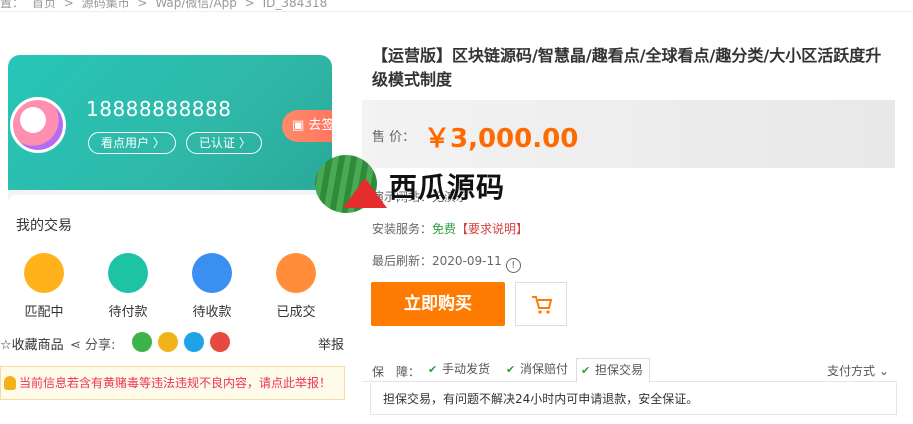 Image resolution: width=913 pixels, height=424 pixels. What do you see at coordinates (447, 187) in the screenshot?
I see `watermark-text: 西瓜源码` at bounding box center [447, 187].